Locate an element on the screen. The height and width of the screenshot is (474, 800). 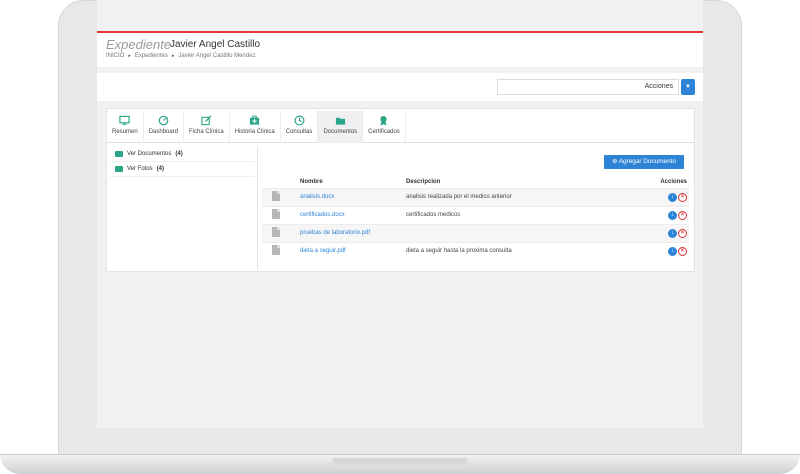
documents-sidebar: Ver Documentos (4) Ver Fotos (4) is located at coordinates (182, 162).